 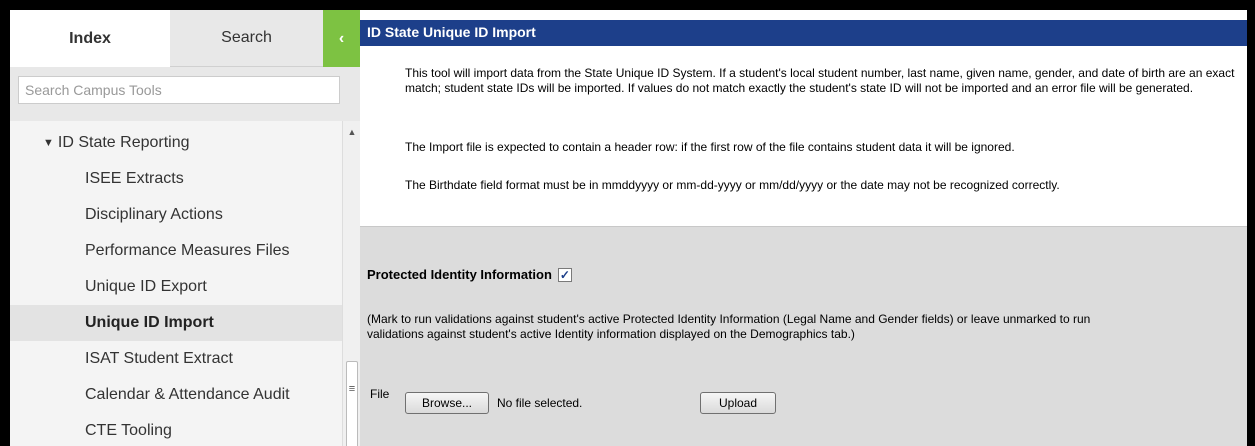 I want to click on search-area, so click(x=185, y=94).